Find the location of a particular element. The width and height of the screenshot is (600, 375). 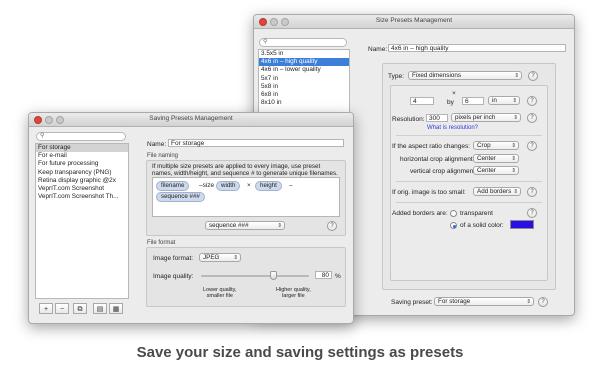

list-item: 4x6 in – lower quality is located at coordinates (304, 70).